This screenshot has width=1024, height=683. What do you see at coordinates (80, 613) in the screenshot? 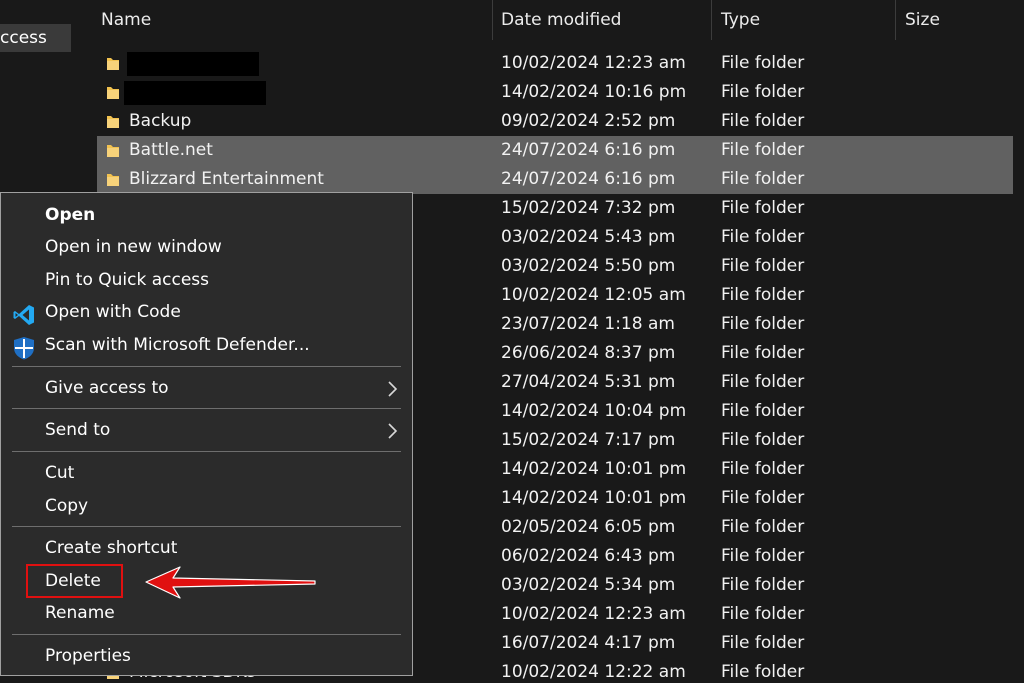
I see `menu-item-rename-label: Rename` at bounding box center [80, 613].